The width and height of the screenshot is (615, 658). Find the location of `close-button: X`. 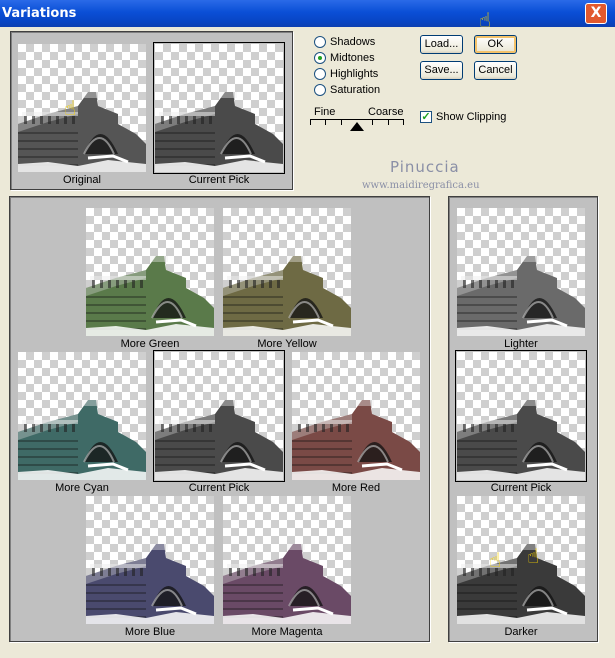

close-button: X is located at coordinates (596, 13).